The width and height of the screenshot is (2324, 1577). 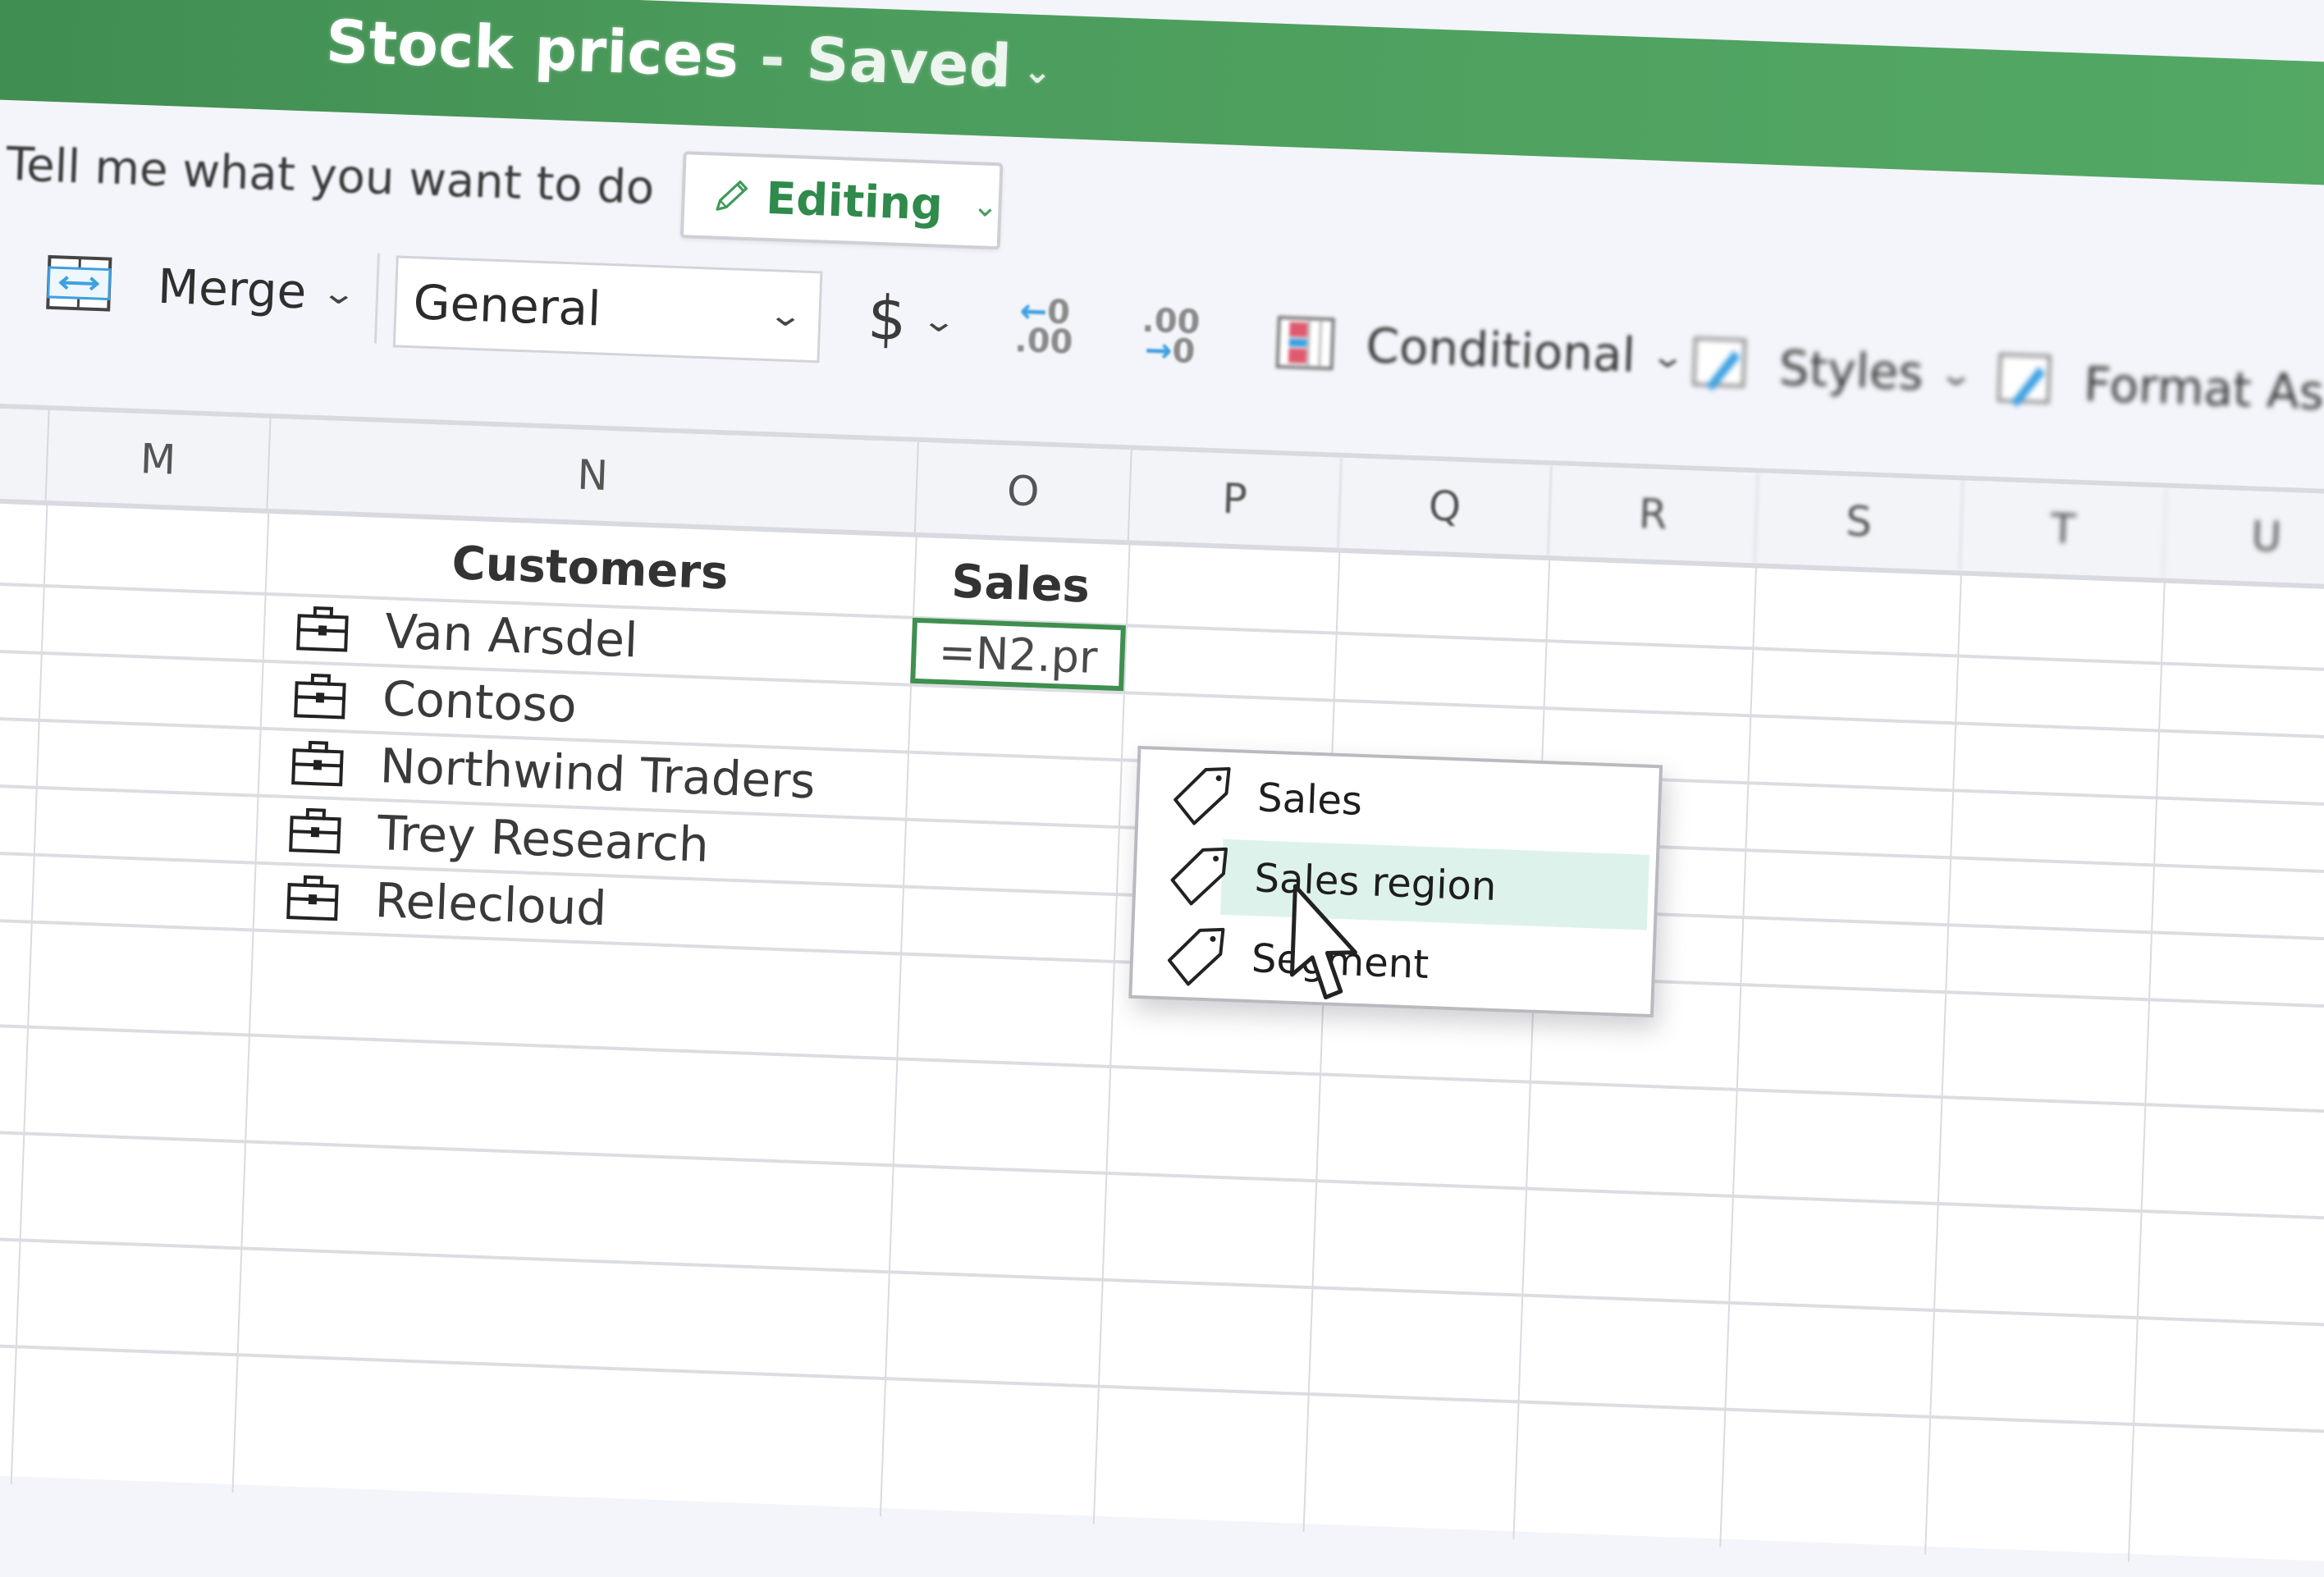 I want to click on column-header-R: R, so click(x=1654, y=514).